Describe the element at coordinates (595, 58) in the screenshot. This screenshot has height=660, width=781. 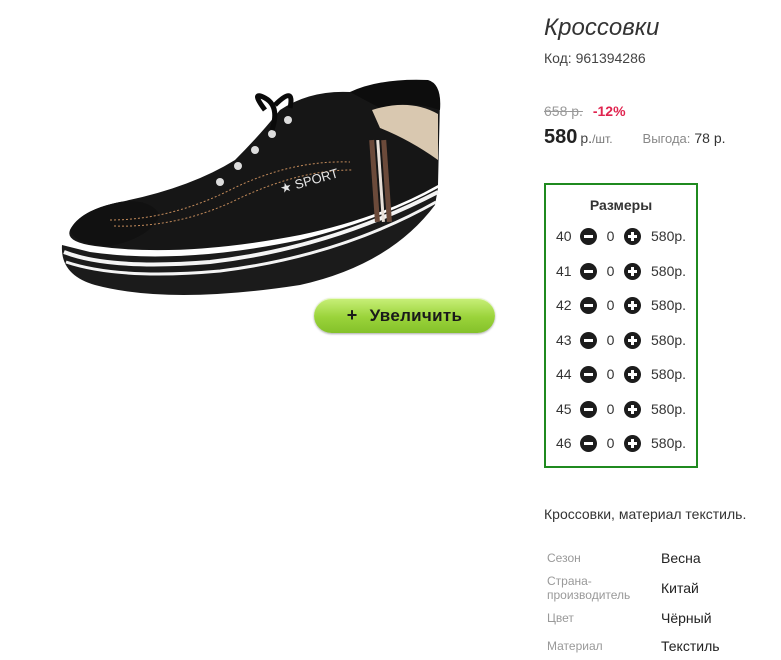
I see `product-code: Код: 961394286` at that location.